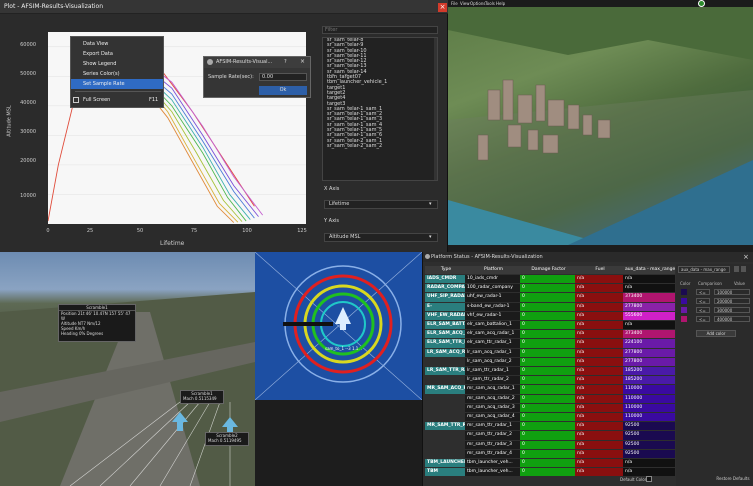  What do you see at coordinates (492, 297) in the screenshot?
I see `platform-cell: uhf_ew_radar-1` at bounding box center [492, 297].